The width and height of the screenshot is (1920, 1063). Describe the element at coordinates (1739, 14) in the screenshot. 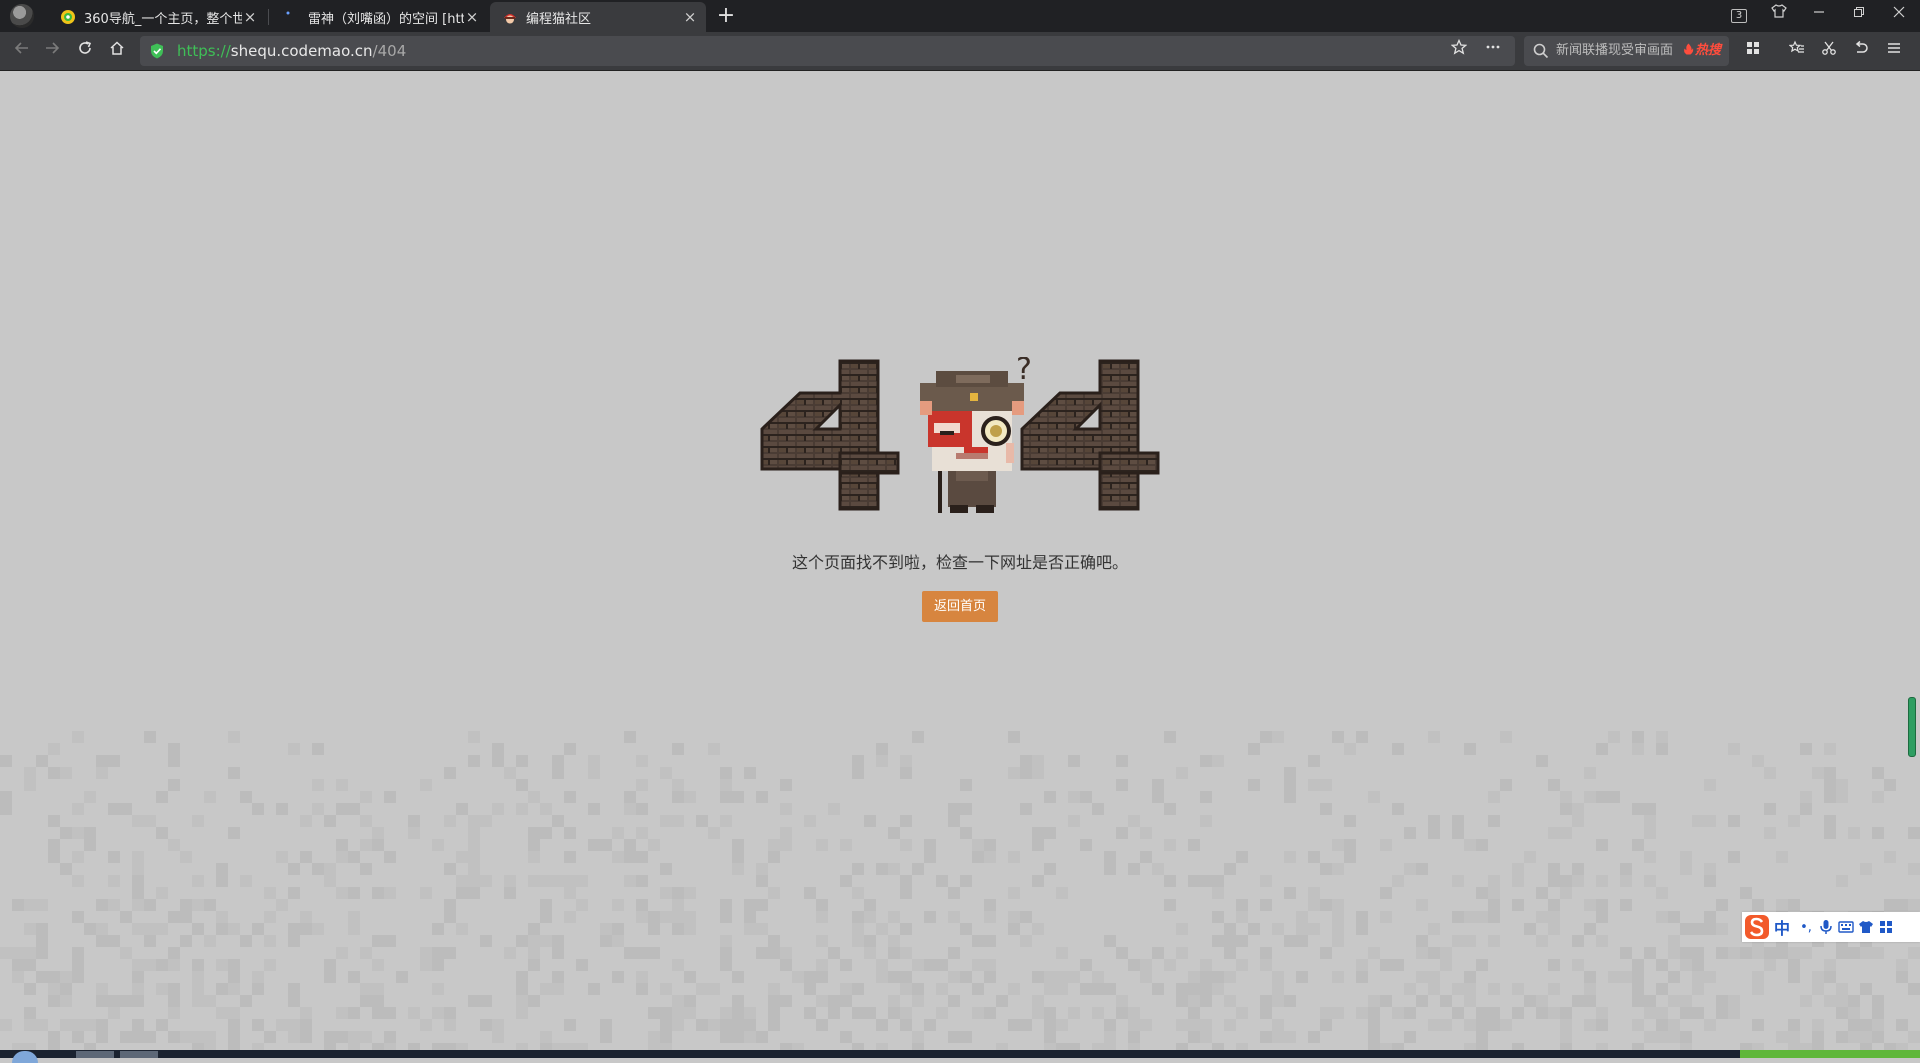

I see `tab-count-button: 3` at that location.